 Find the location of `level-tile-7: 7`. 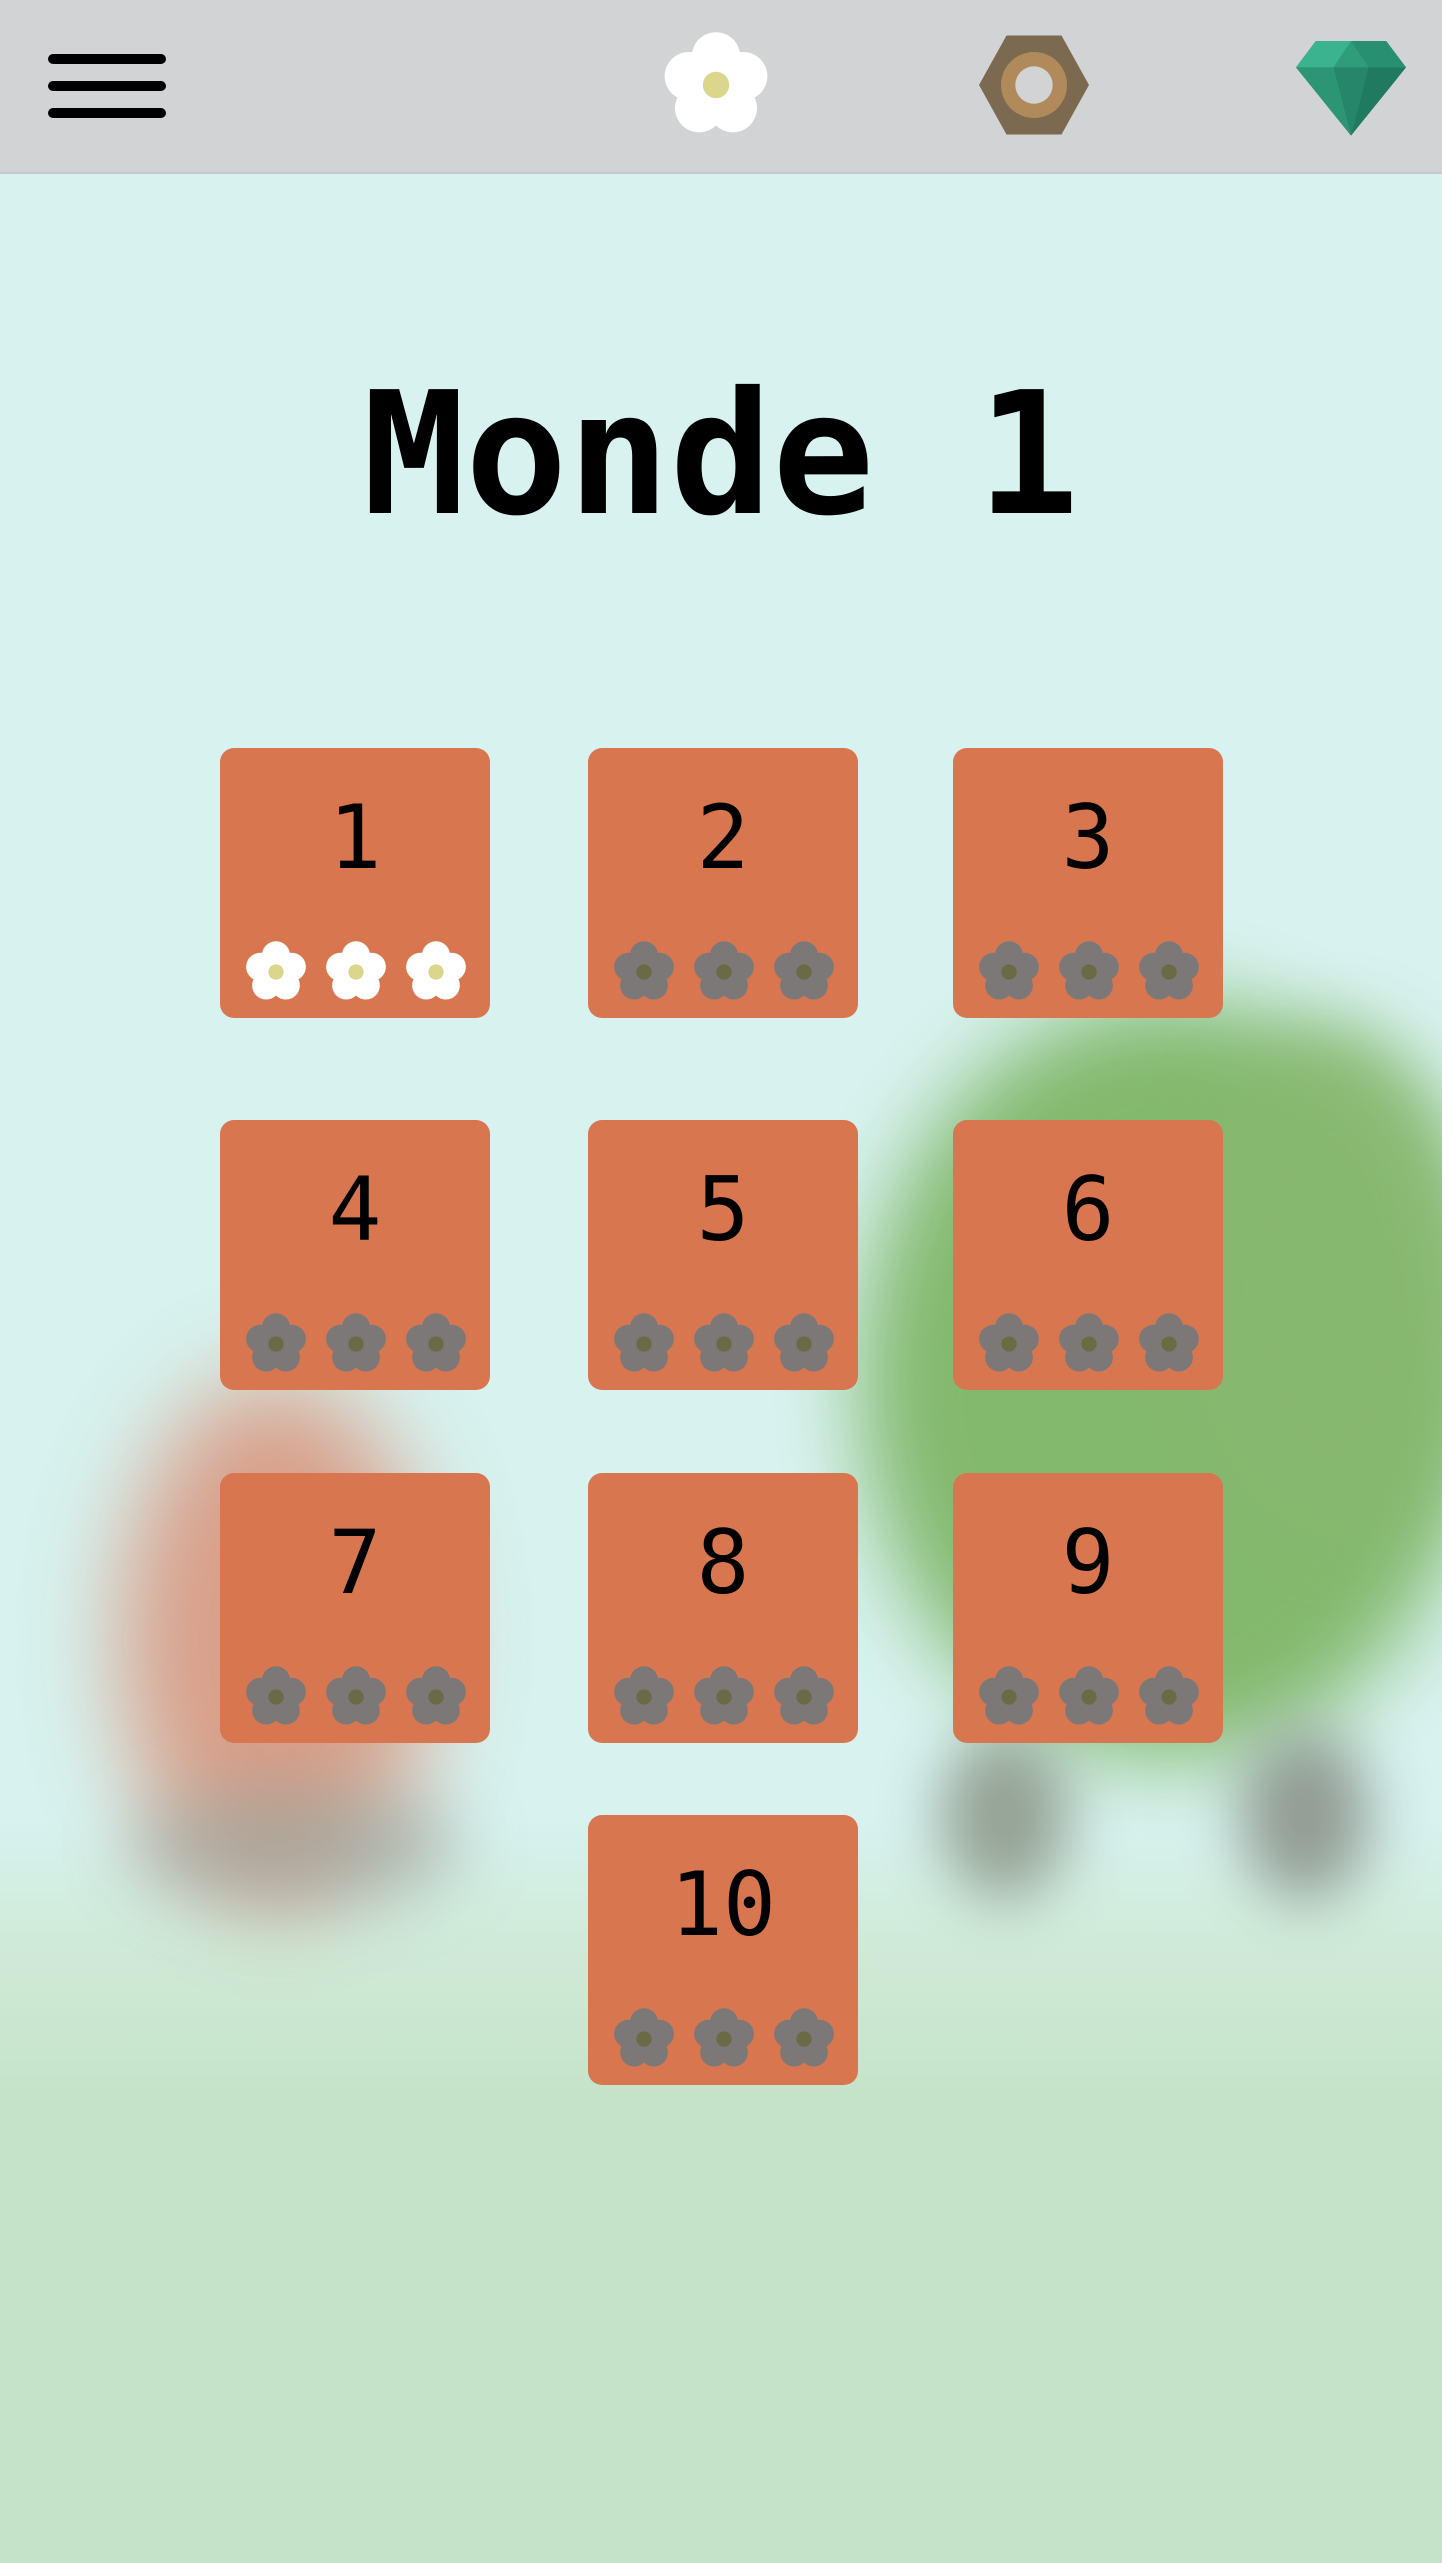

level-tile-7: 7 is located at coordinates (355, 1608).